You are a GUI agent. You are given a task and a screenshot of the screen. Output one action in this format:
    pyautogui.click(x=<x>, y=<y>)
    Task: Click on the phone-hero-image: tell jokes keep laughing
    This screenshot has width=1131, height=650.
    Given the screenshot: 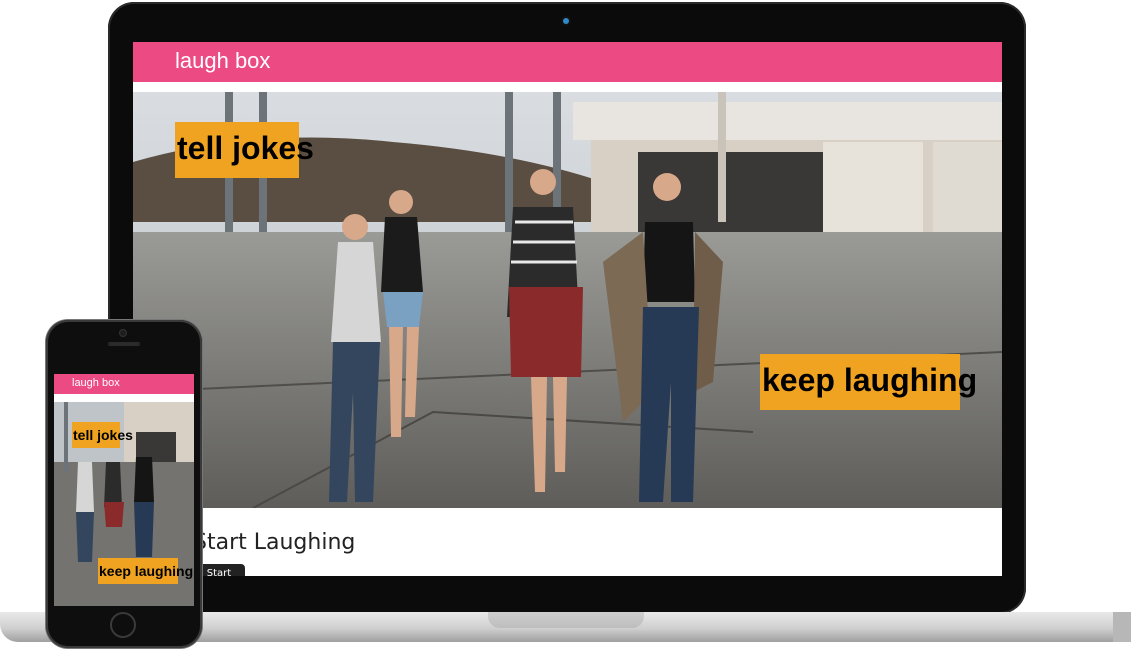 What is the action you would take?
    pyautogui.click(x=124, y=504)
    